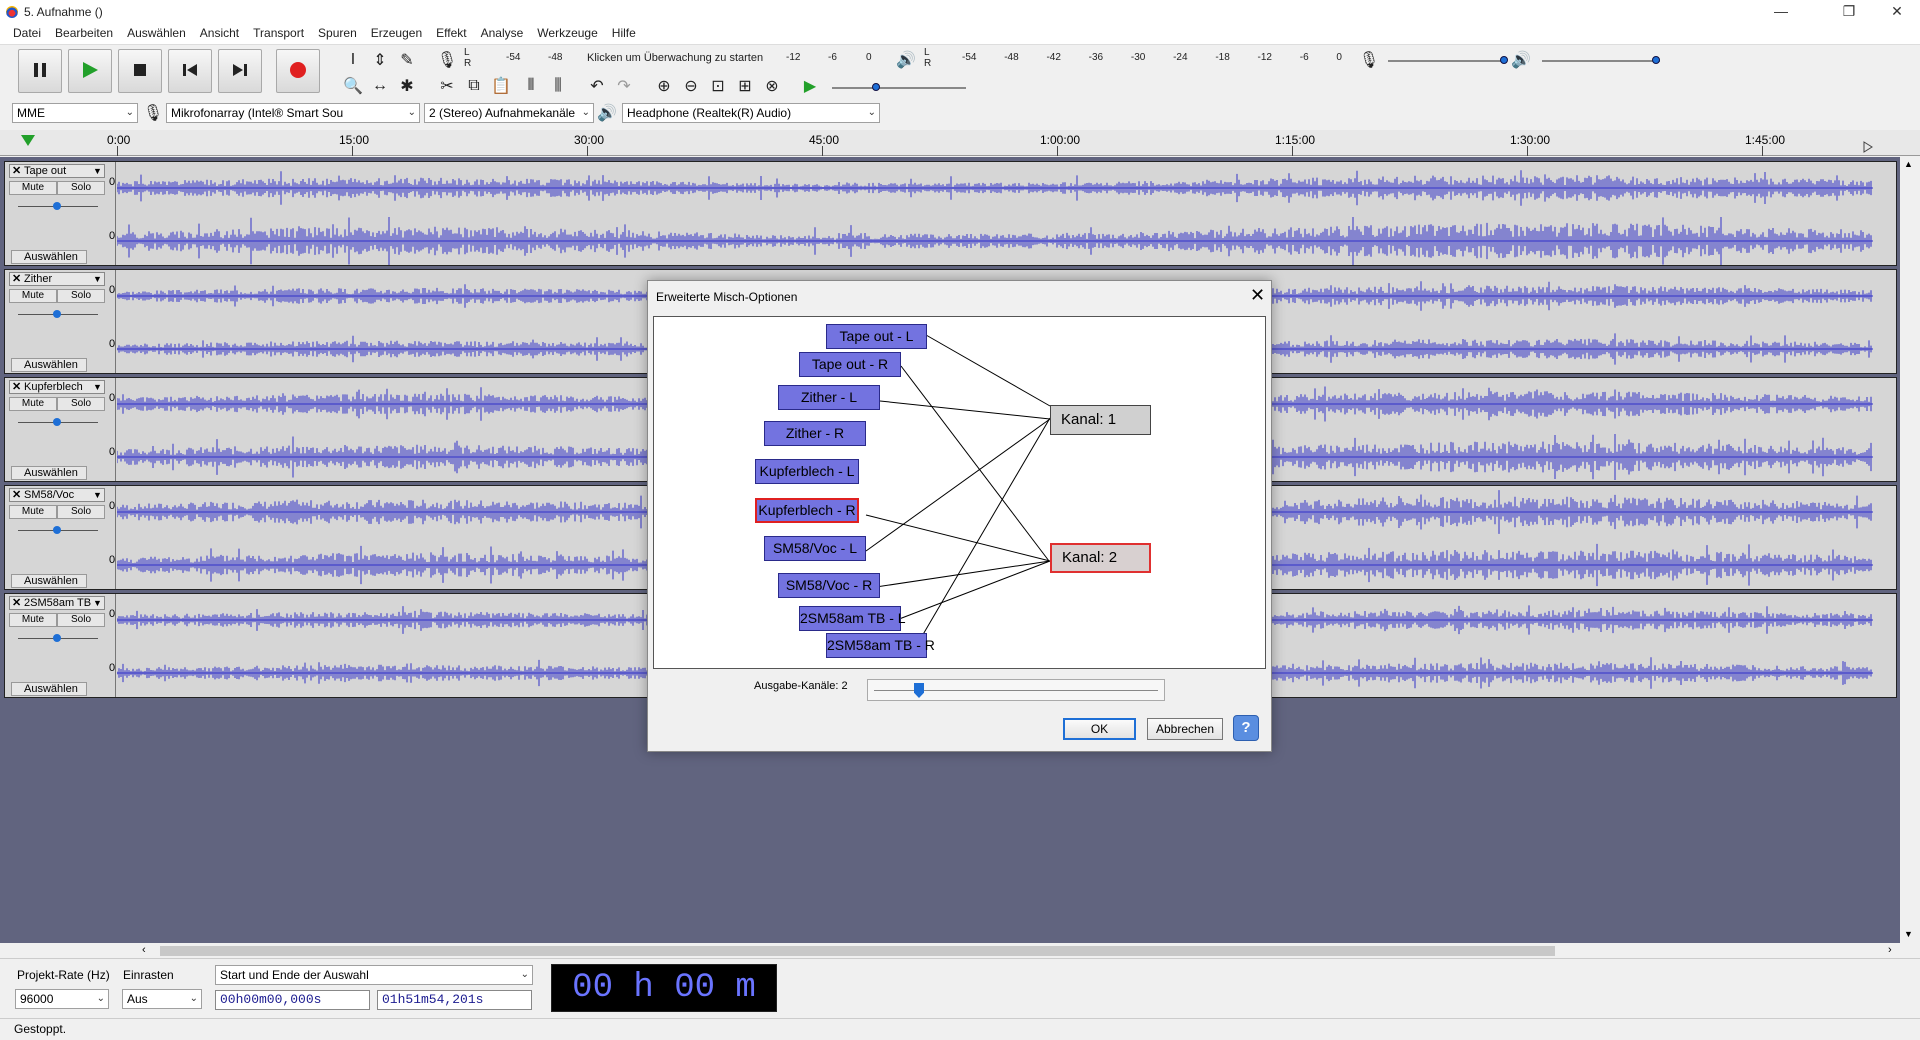 This screenshot has width=1920, height=1040. What do you see at coordinates (84, 34) in the screenshot?
I see `menu-bearbeiten: Bearbeiten` at bounding box center [84, 34].